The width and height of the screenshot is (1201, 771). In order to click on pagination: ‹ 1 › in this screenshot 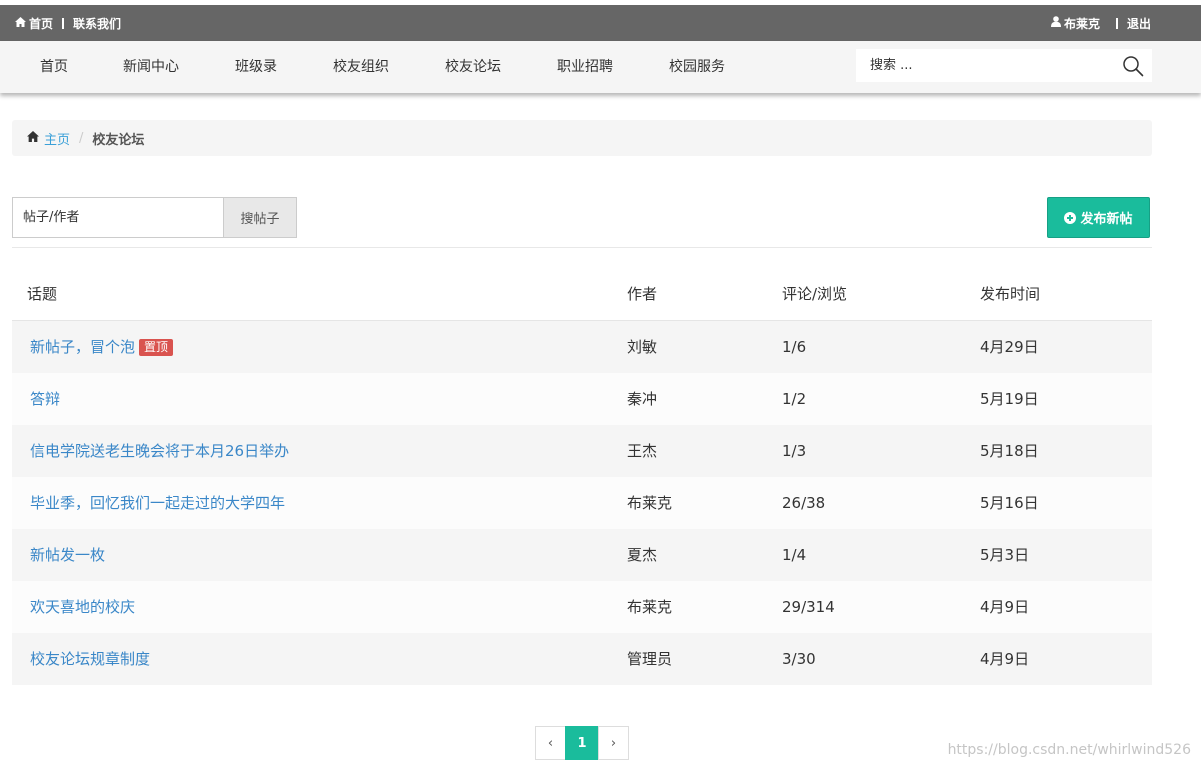, I will do `click(582, 743)`.